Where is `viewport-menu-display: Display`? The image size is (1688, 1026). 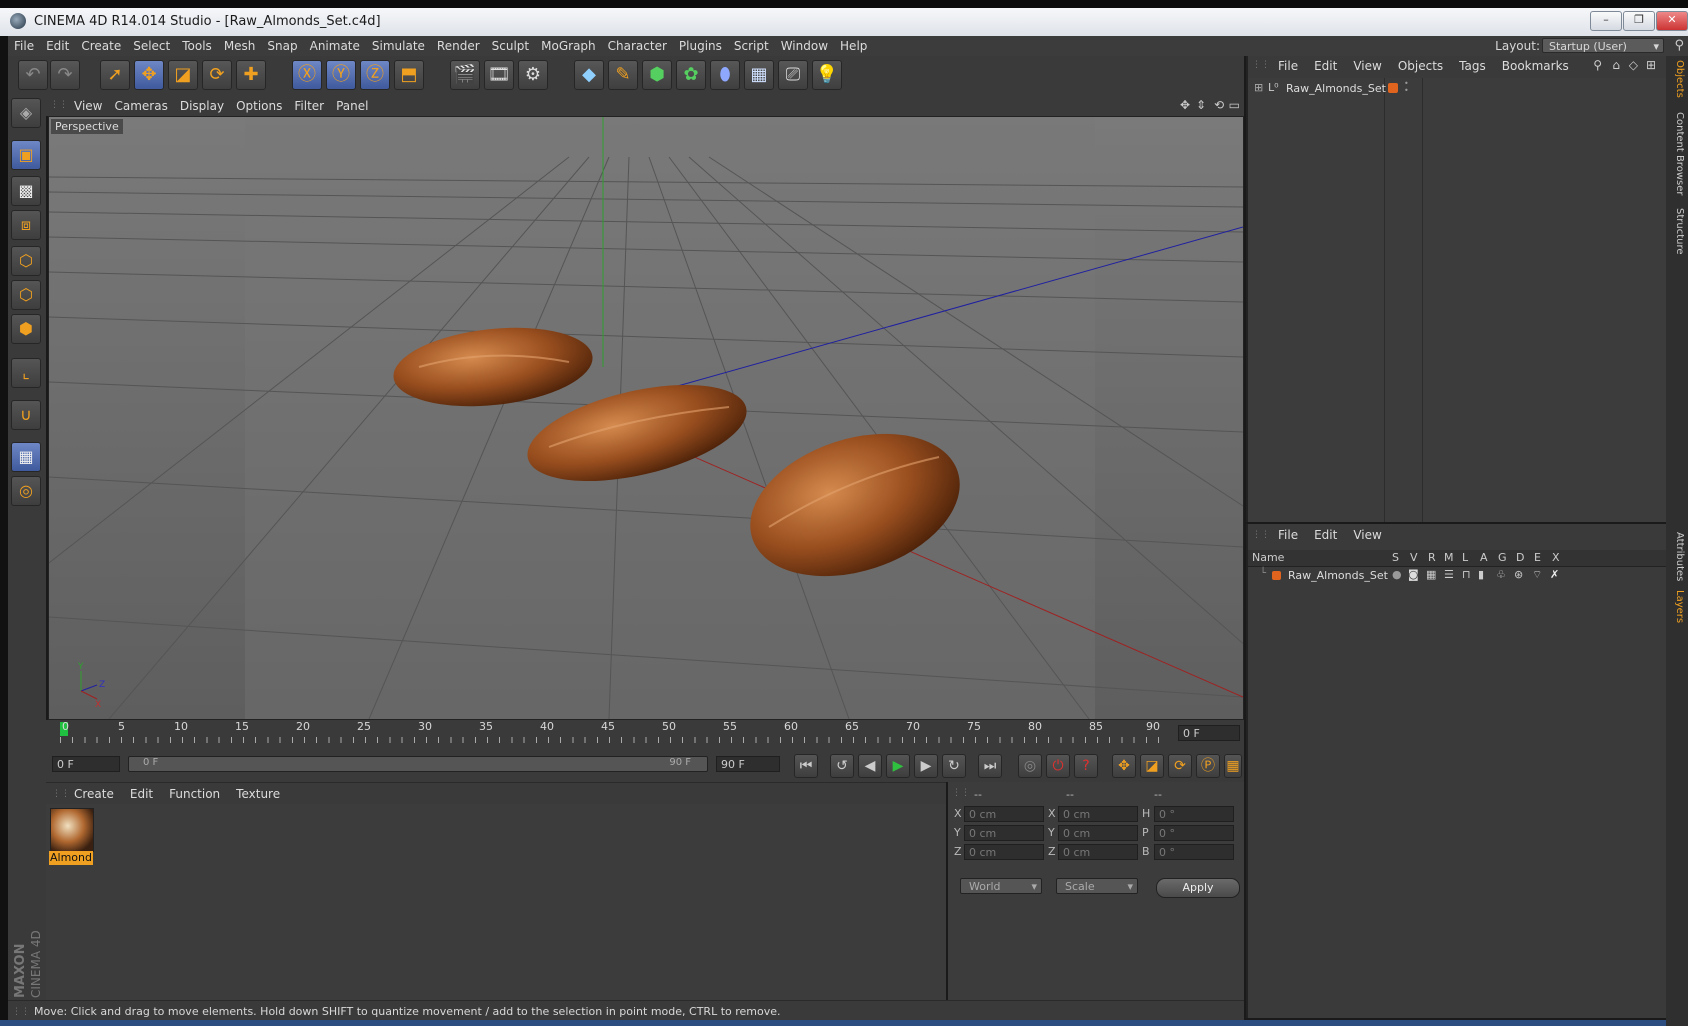 viewport-menu-display: Display is located at coordinates (202, 106).